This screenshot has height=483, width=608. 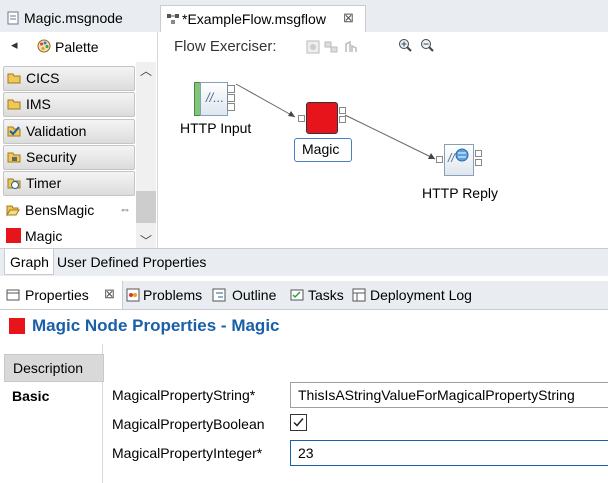 What do you see at coordinates (69, 104) in the screenshot?
I see `drawer-ims: IMS` at bounding box center [69, 104].